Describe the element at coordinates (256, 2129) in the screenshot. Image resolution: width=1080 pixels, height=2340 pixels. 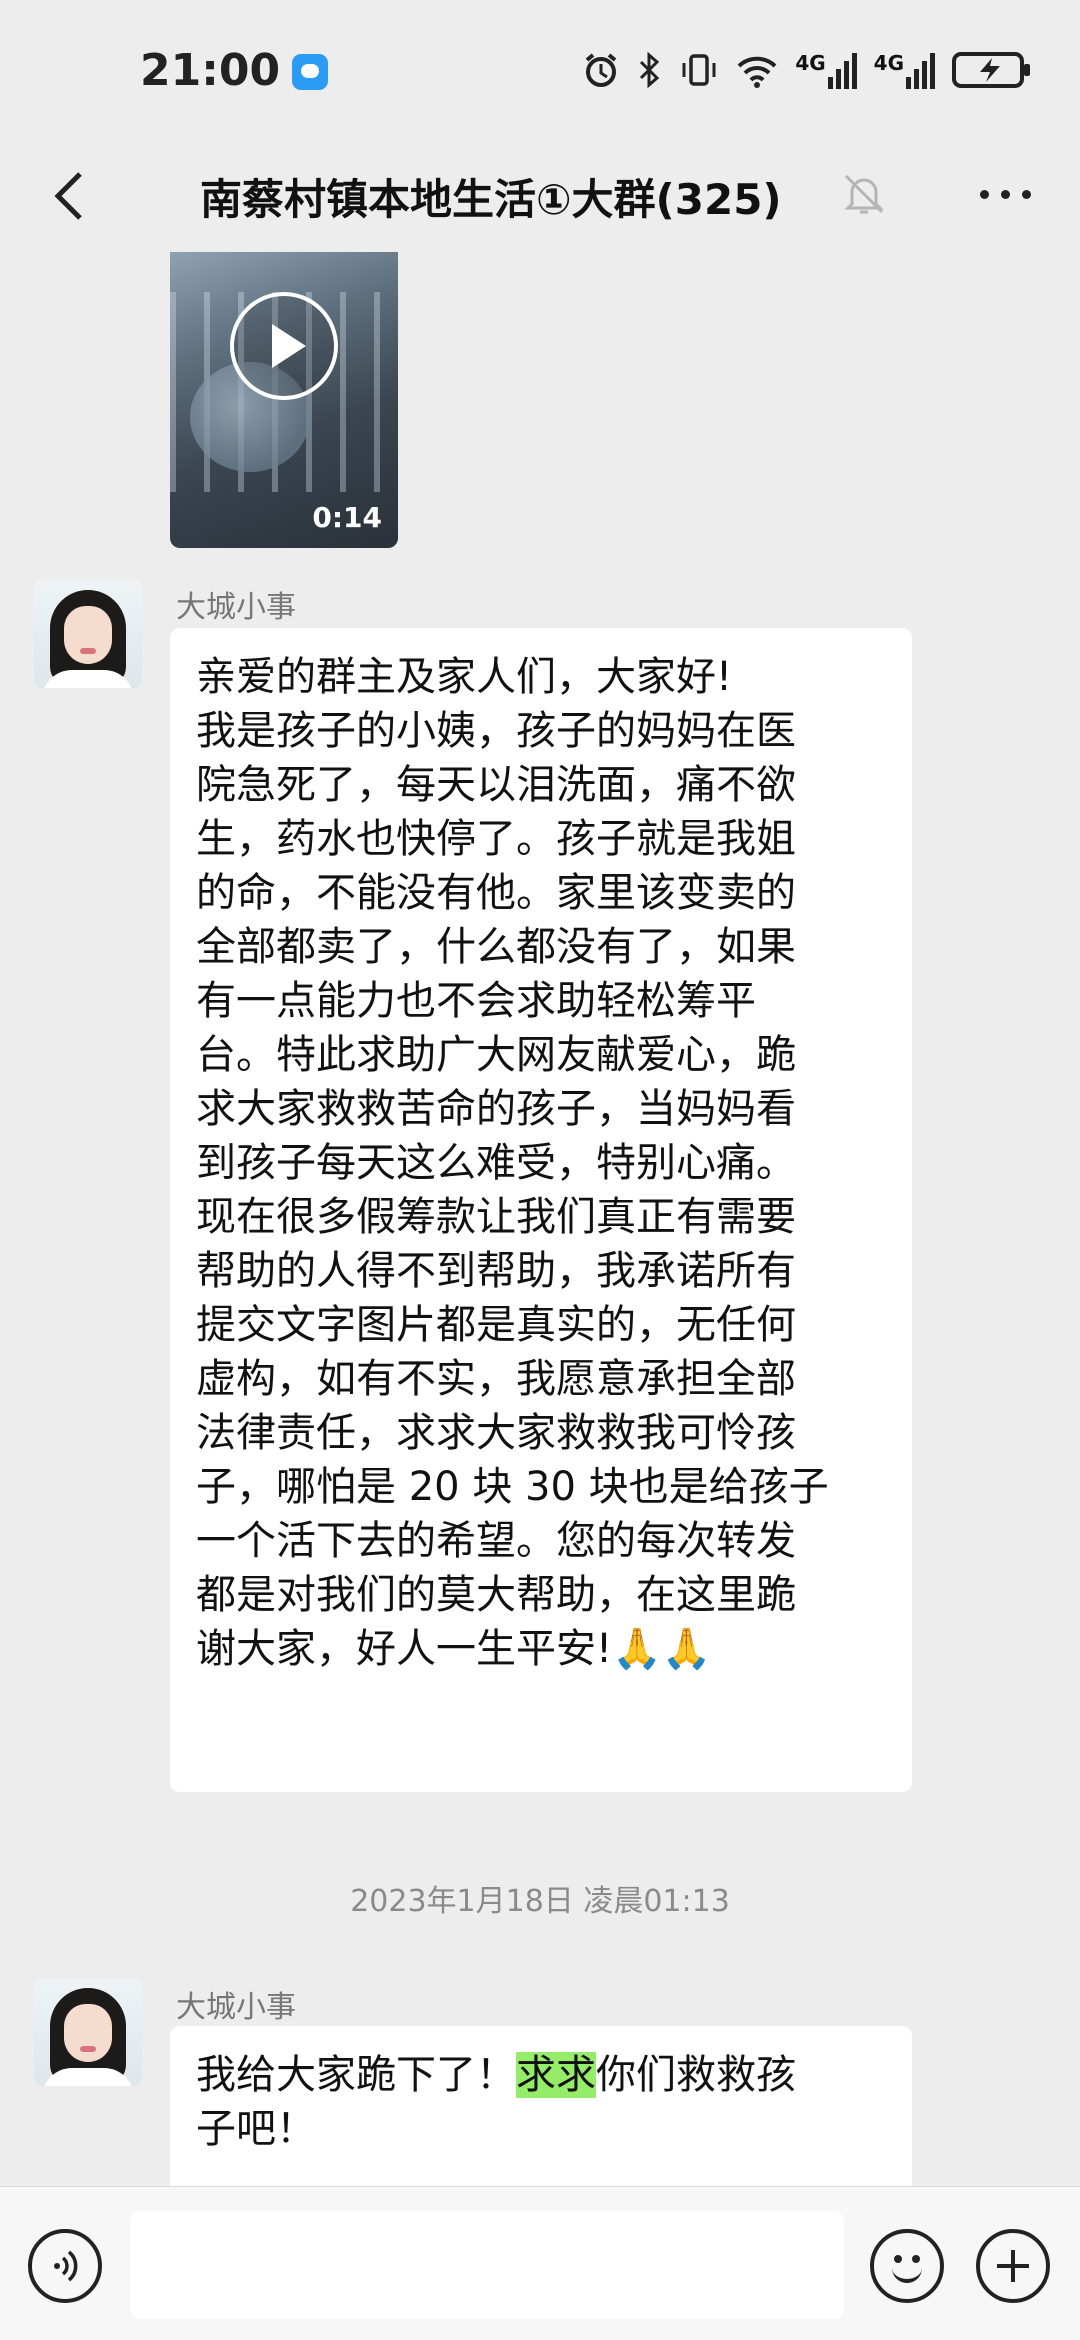
I see `message-line: 子吧！` at that location.